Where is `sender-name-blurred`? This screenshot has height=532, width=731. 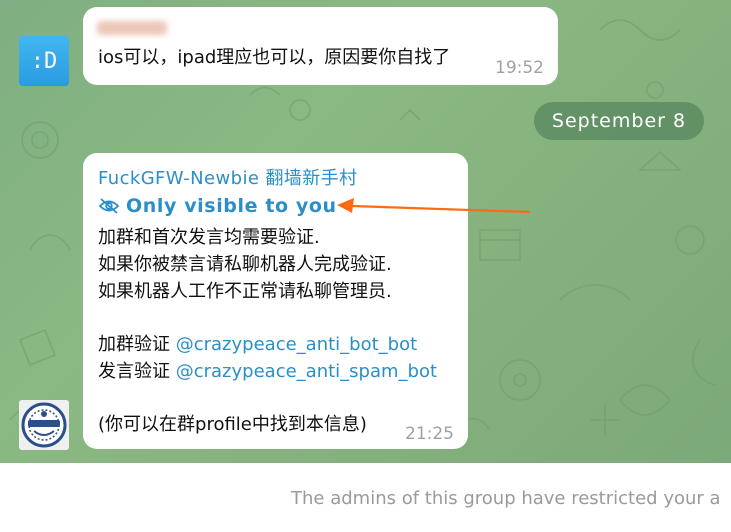
sender-name-blurred is located at coordinates (132, 28).